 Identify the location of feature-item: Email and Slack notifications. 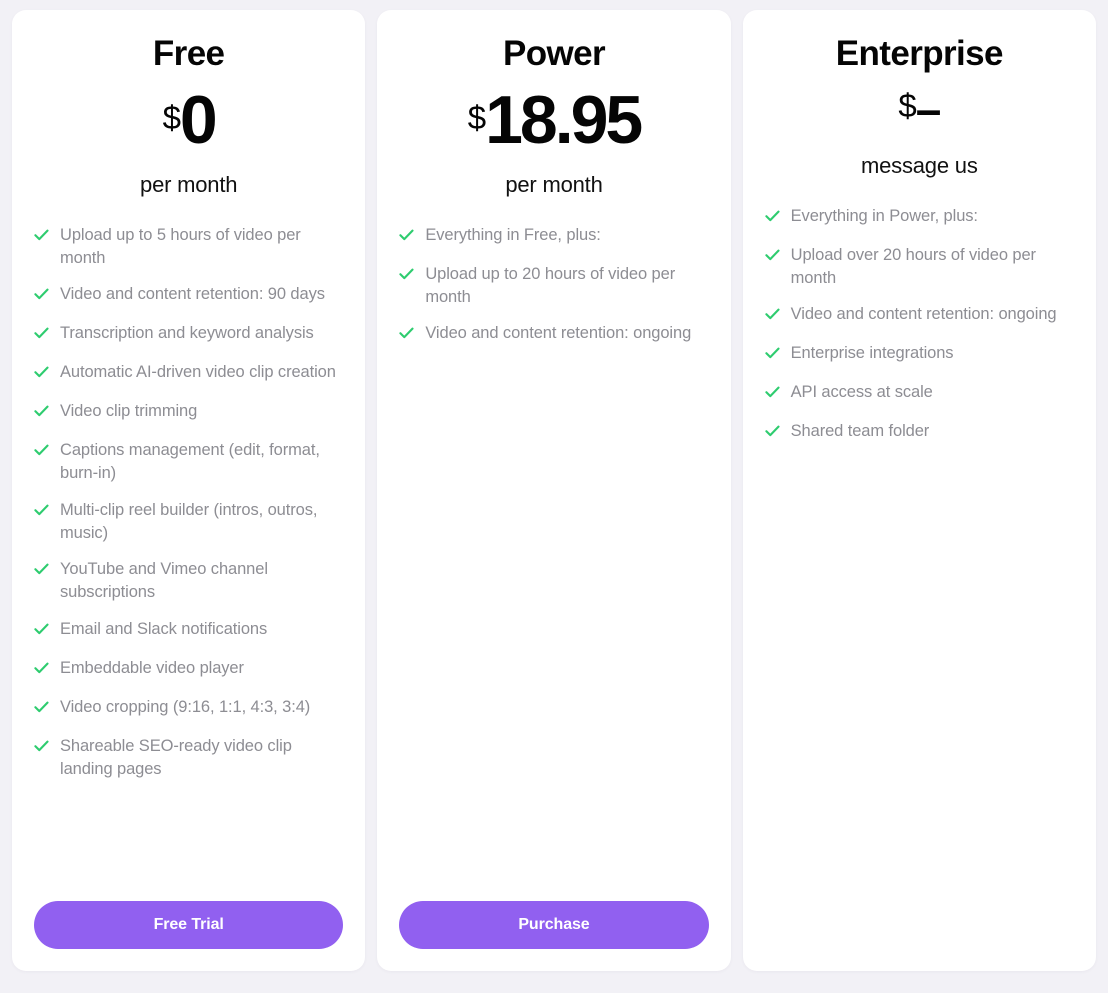
(188, 630).